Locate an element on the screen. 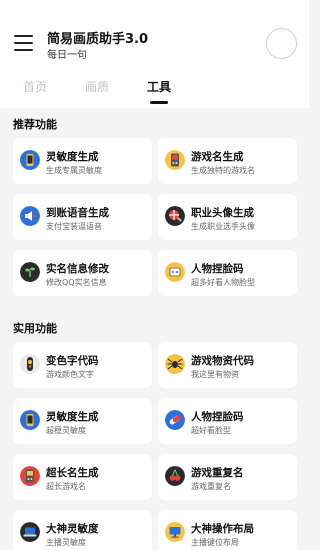 This screenshot has height=550, width=320. section-title-recommended: 推荐功能 is located at coordinates (35, 124).